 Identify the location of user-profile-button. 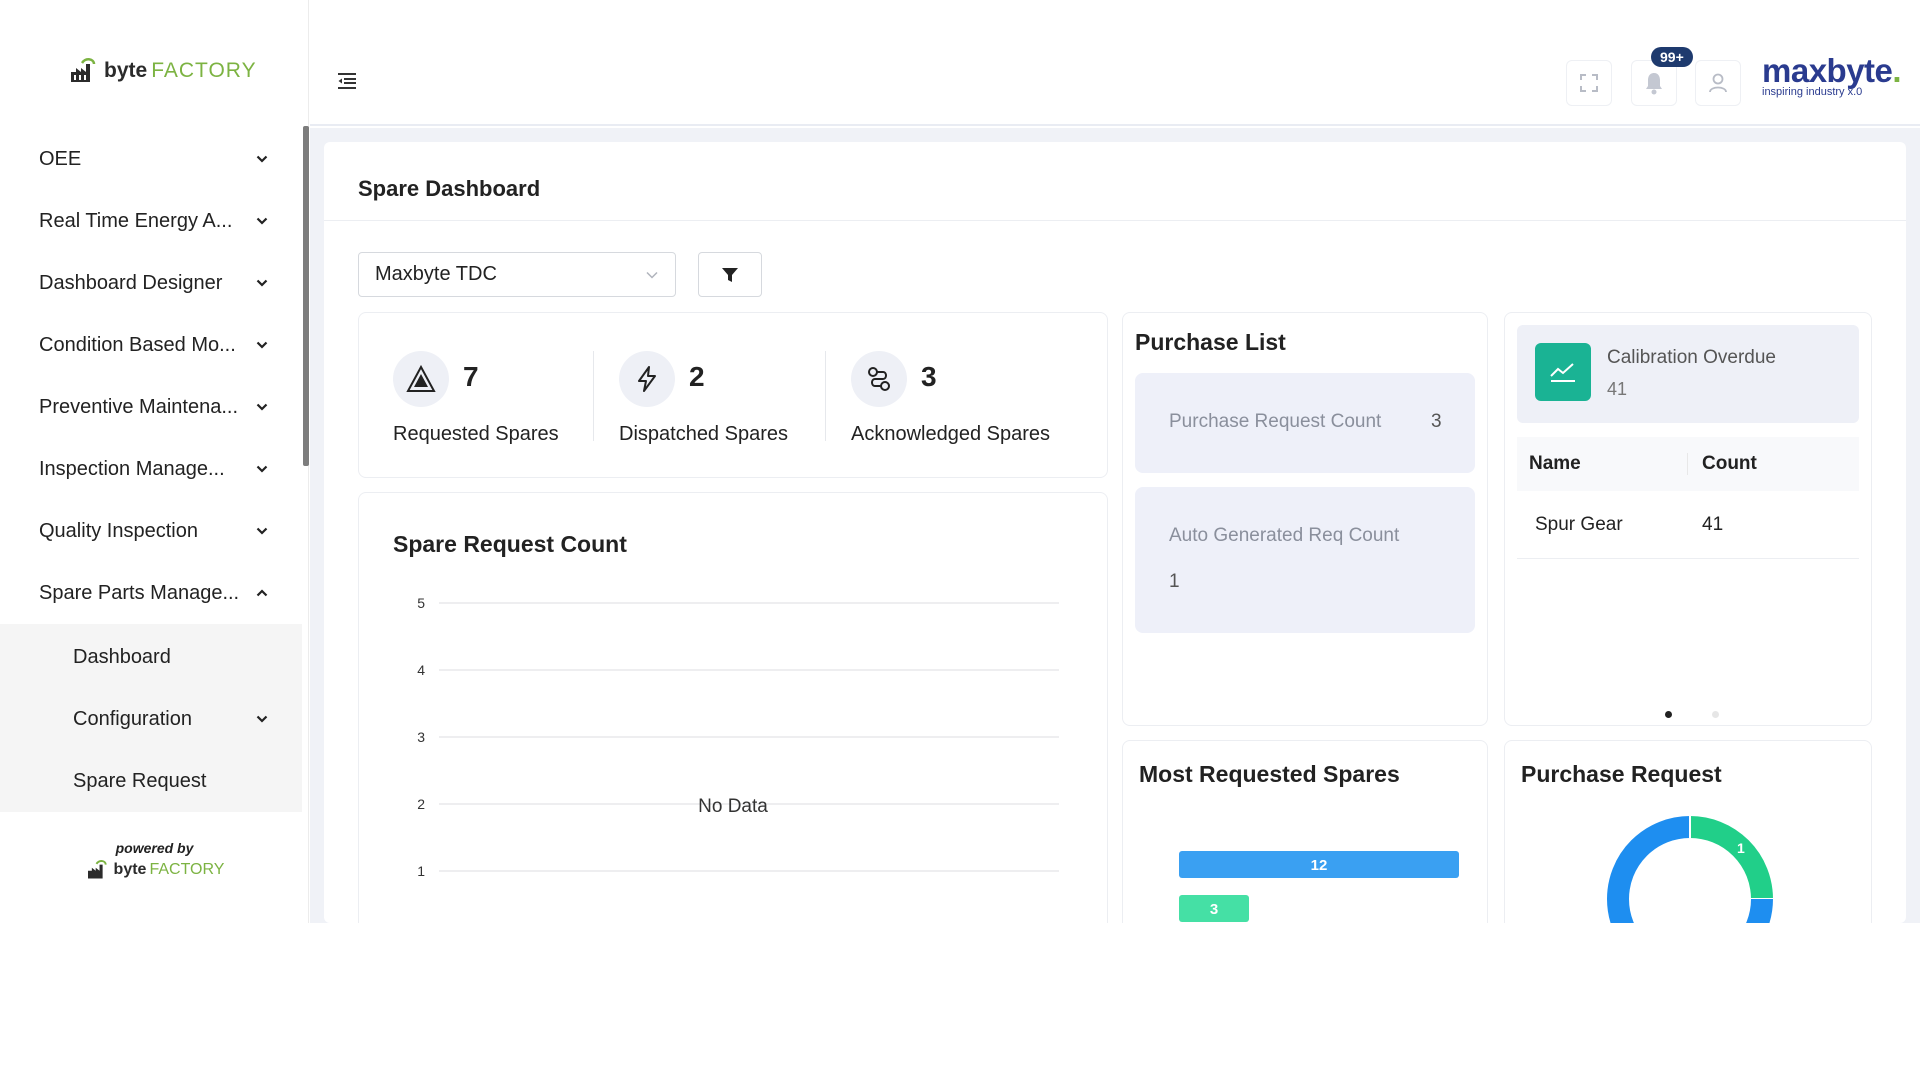
(1718, 83).